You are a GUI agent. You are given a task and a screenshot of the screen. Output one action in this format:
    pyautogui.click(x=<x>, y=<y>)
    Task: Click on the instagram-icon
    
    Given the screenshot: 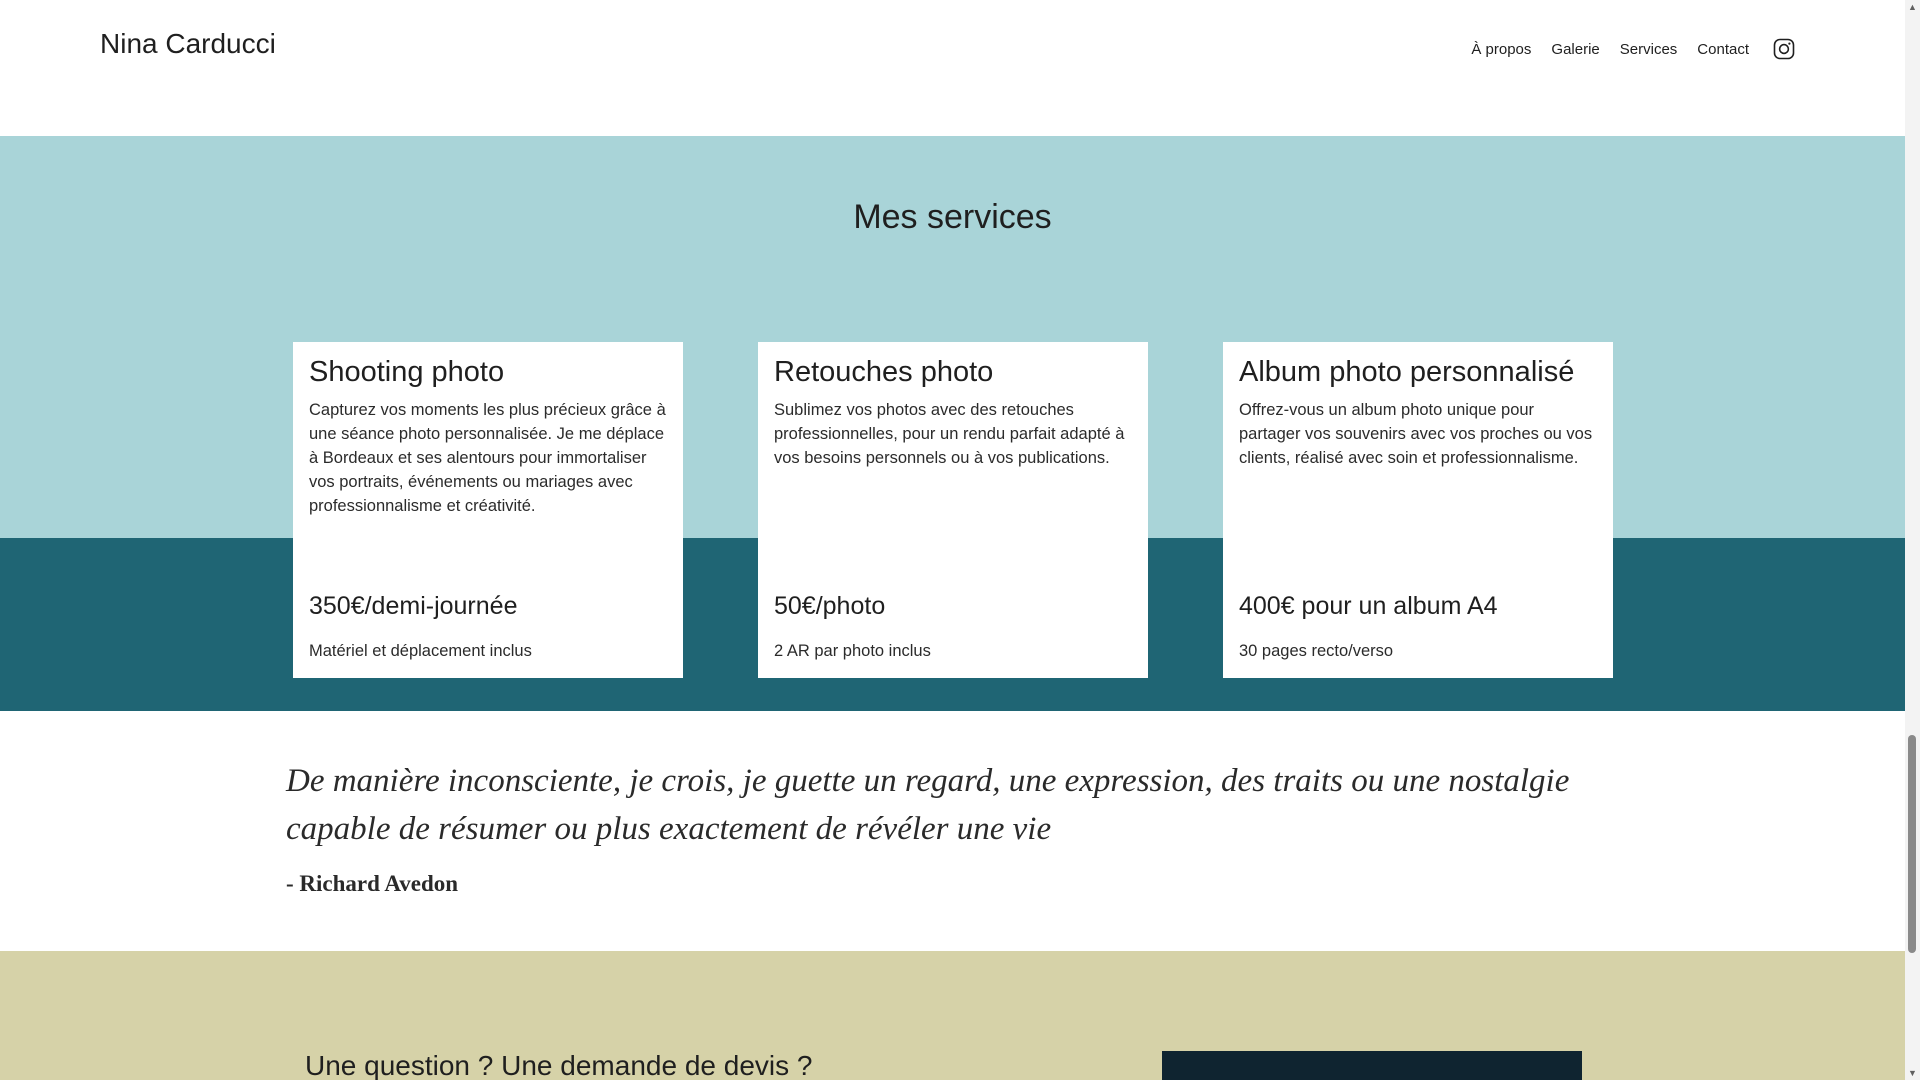 What is the action you would take?
    pyautogui.click(x=1784, y=49)
    